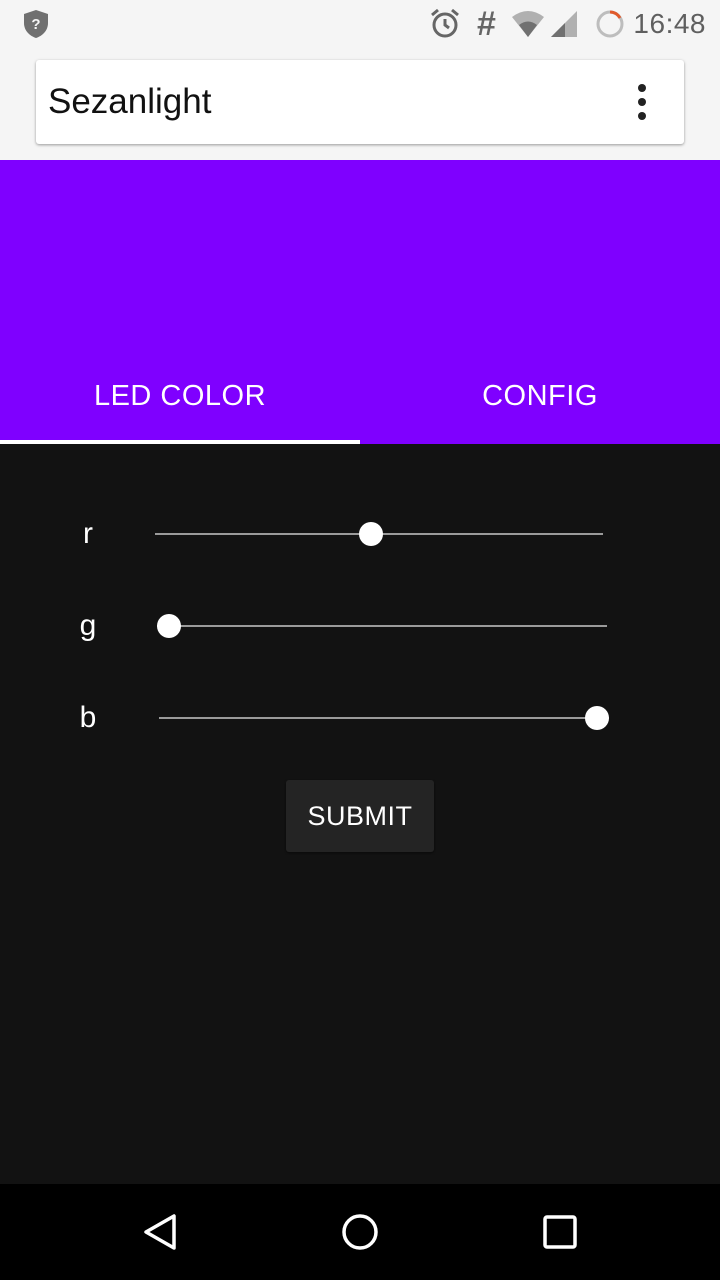 This screenshot has height=1280, width=720. I want to click on app-title: Sezanlight, so click(130, 101).